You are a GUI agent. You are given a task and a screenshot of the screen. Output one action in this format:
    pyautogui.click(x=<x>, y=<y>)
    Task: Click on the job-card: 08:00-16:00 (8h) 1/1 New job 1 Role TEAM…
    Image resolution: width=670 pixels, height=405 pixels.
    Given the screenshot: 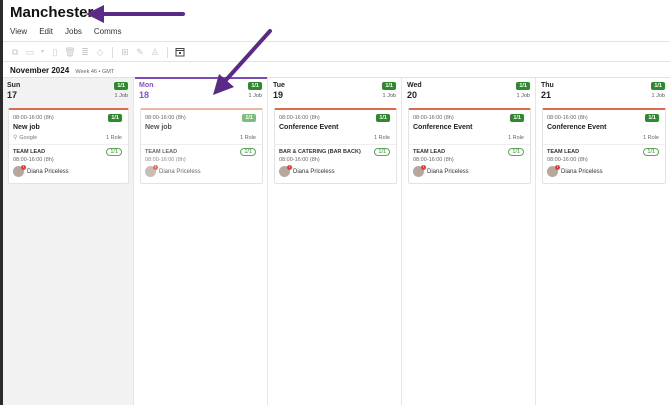 What is the action you would take?
    pyautogui.click(x=201, y=146)
    